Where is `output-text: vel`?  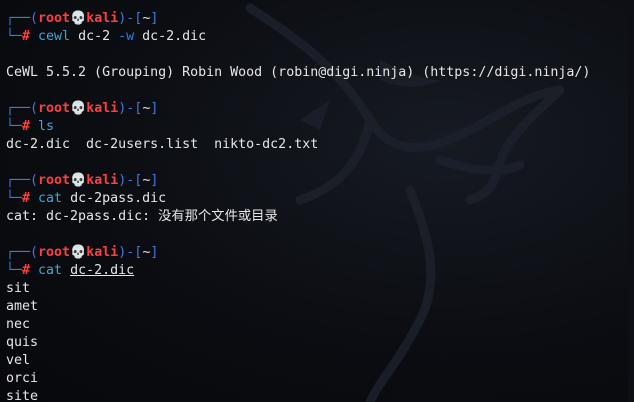
output-text: vel is located at coordinates (18, 360).